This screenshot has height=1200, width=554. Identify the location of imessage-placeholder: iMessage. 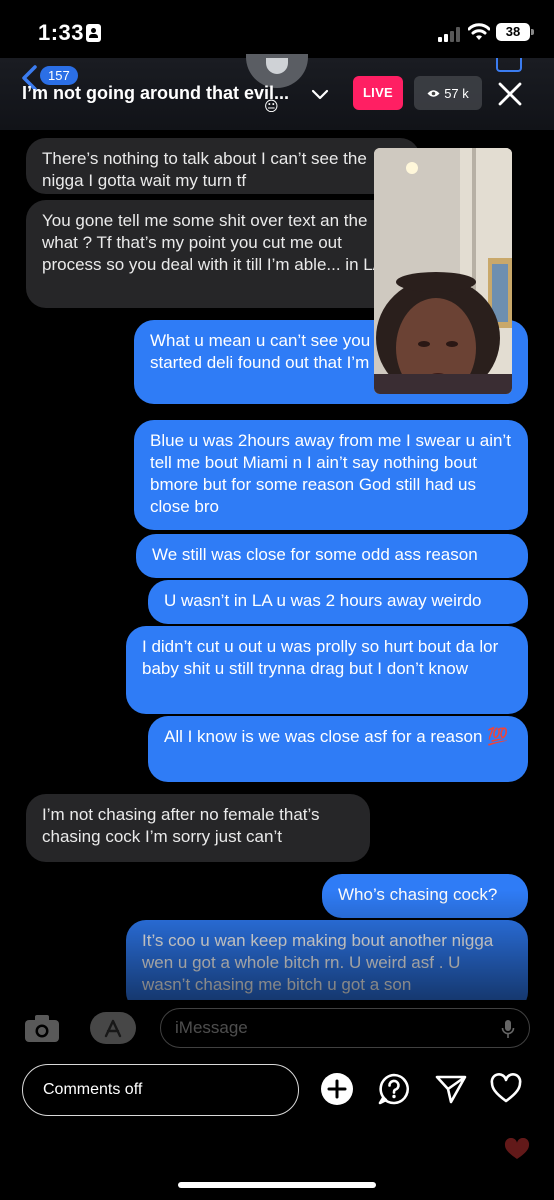
(211, 1027).